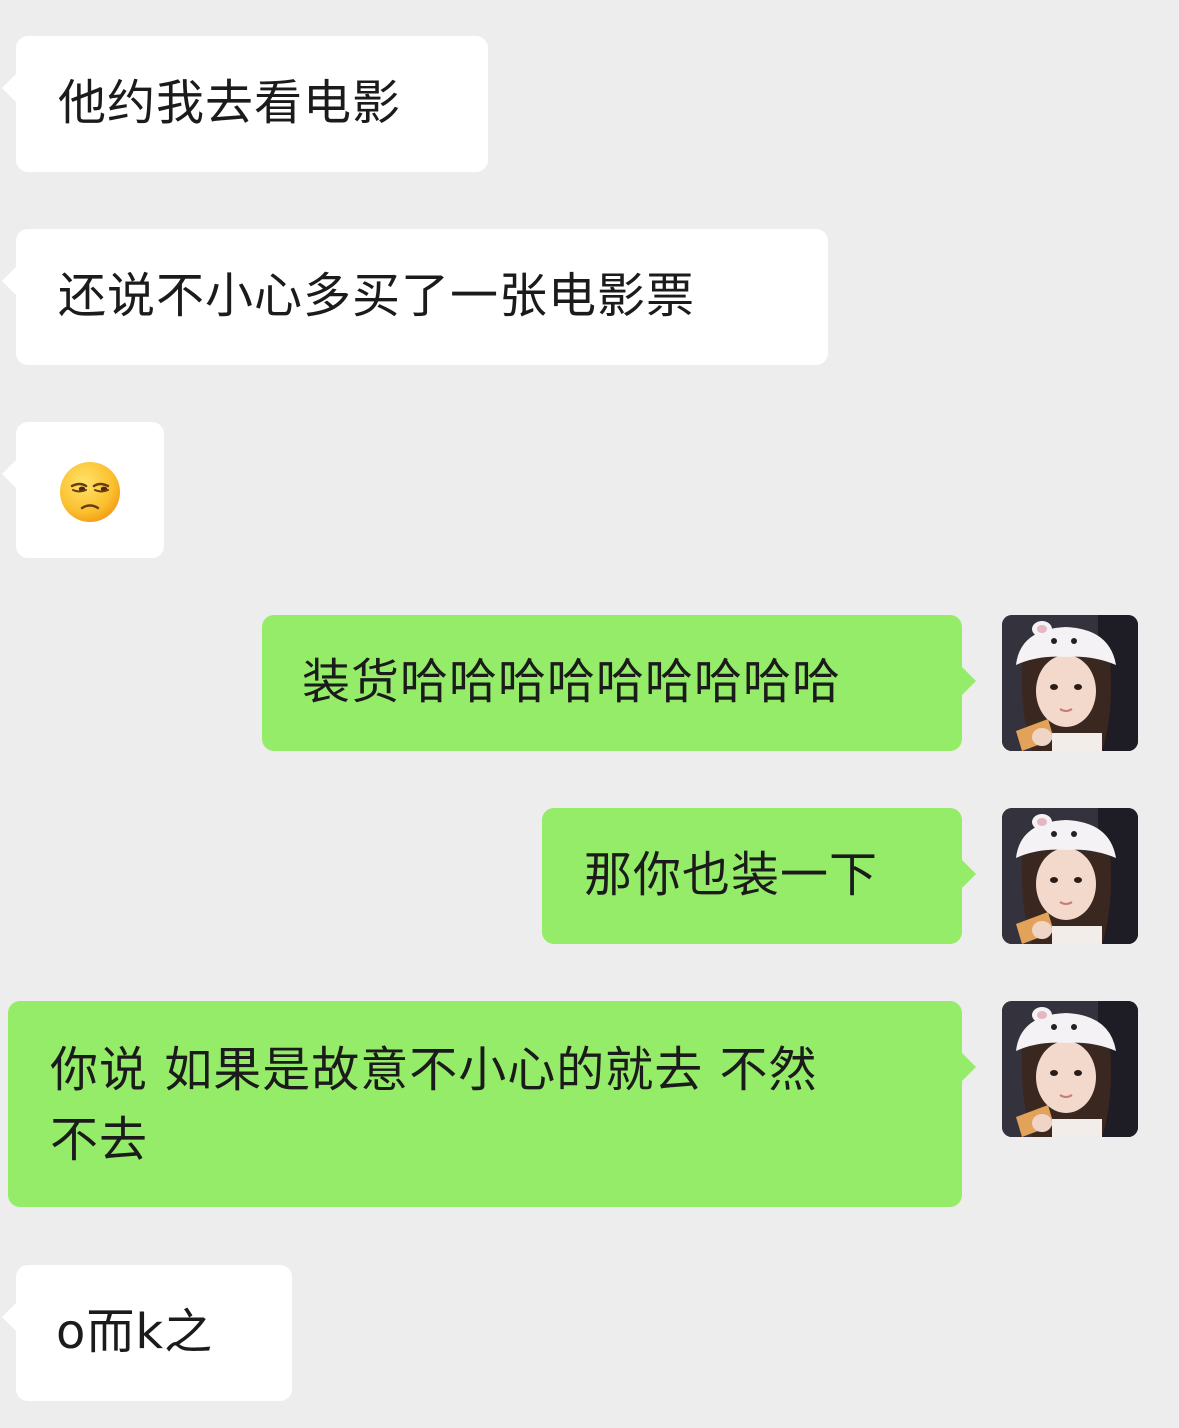  Describe the element at coordinates (572, 682) in the screenshot. I see `message-text: 装货哈哈哈哈哈哈哈哈哈` at that location.